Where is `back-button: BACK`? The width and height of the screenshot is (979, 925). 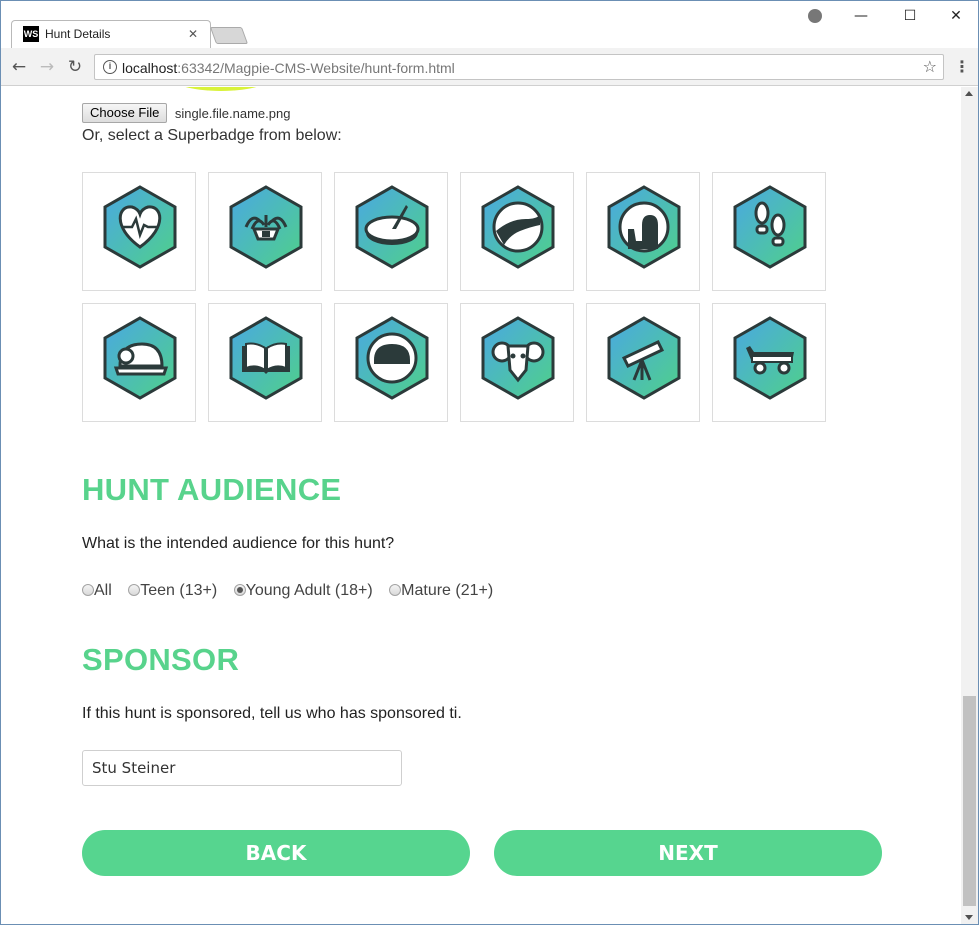
back-button: BACK is located at coordinates (276, 853).